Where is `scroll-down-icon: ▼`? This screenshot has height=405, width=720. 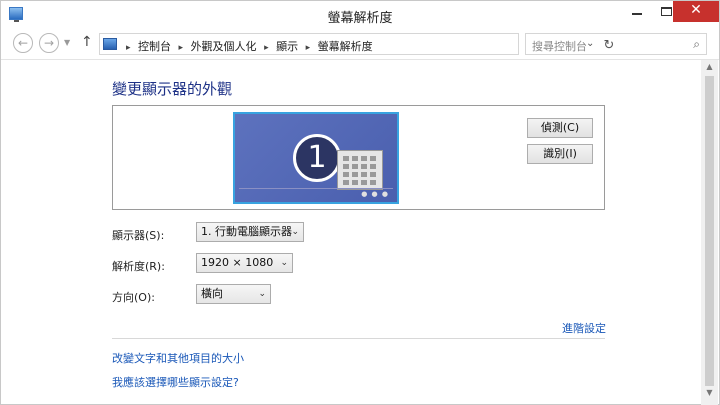
scroll-down-icon: ▼ is located at coordinates (709, 392).